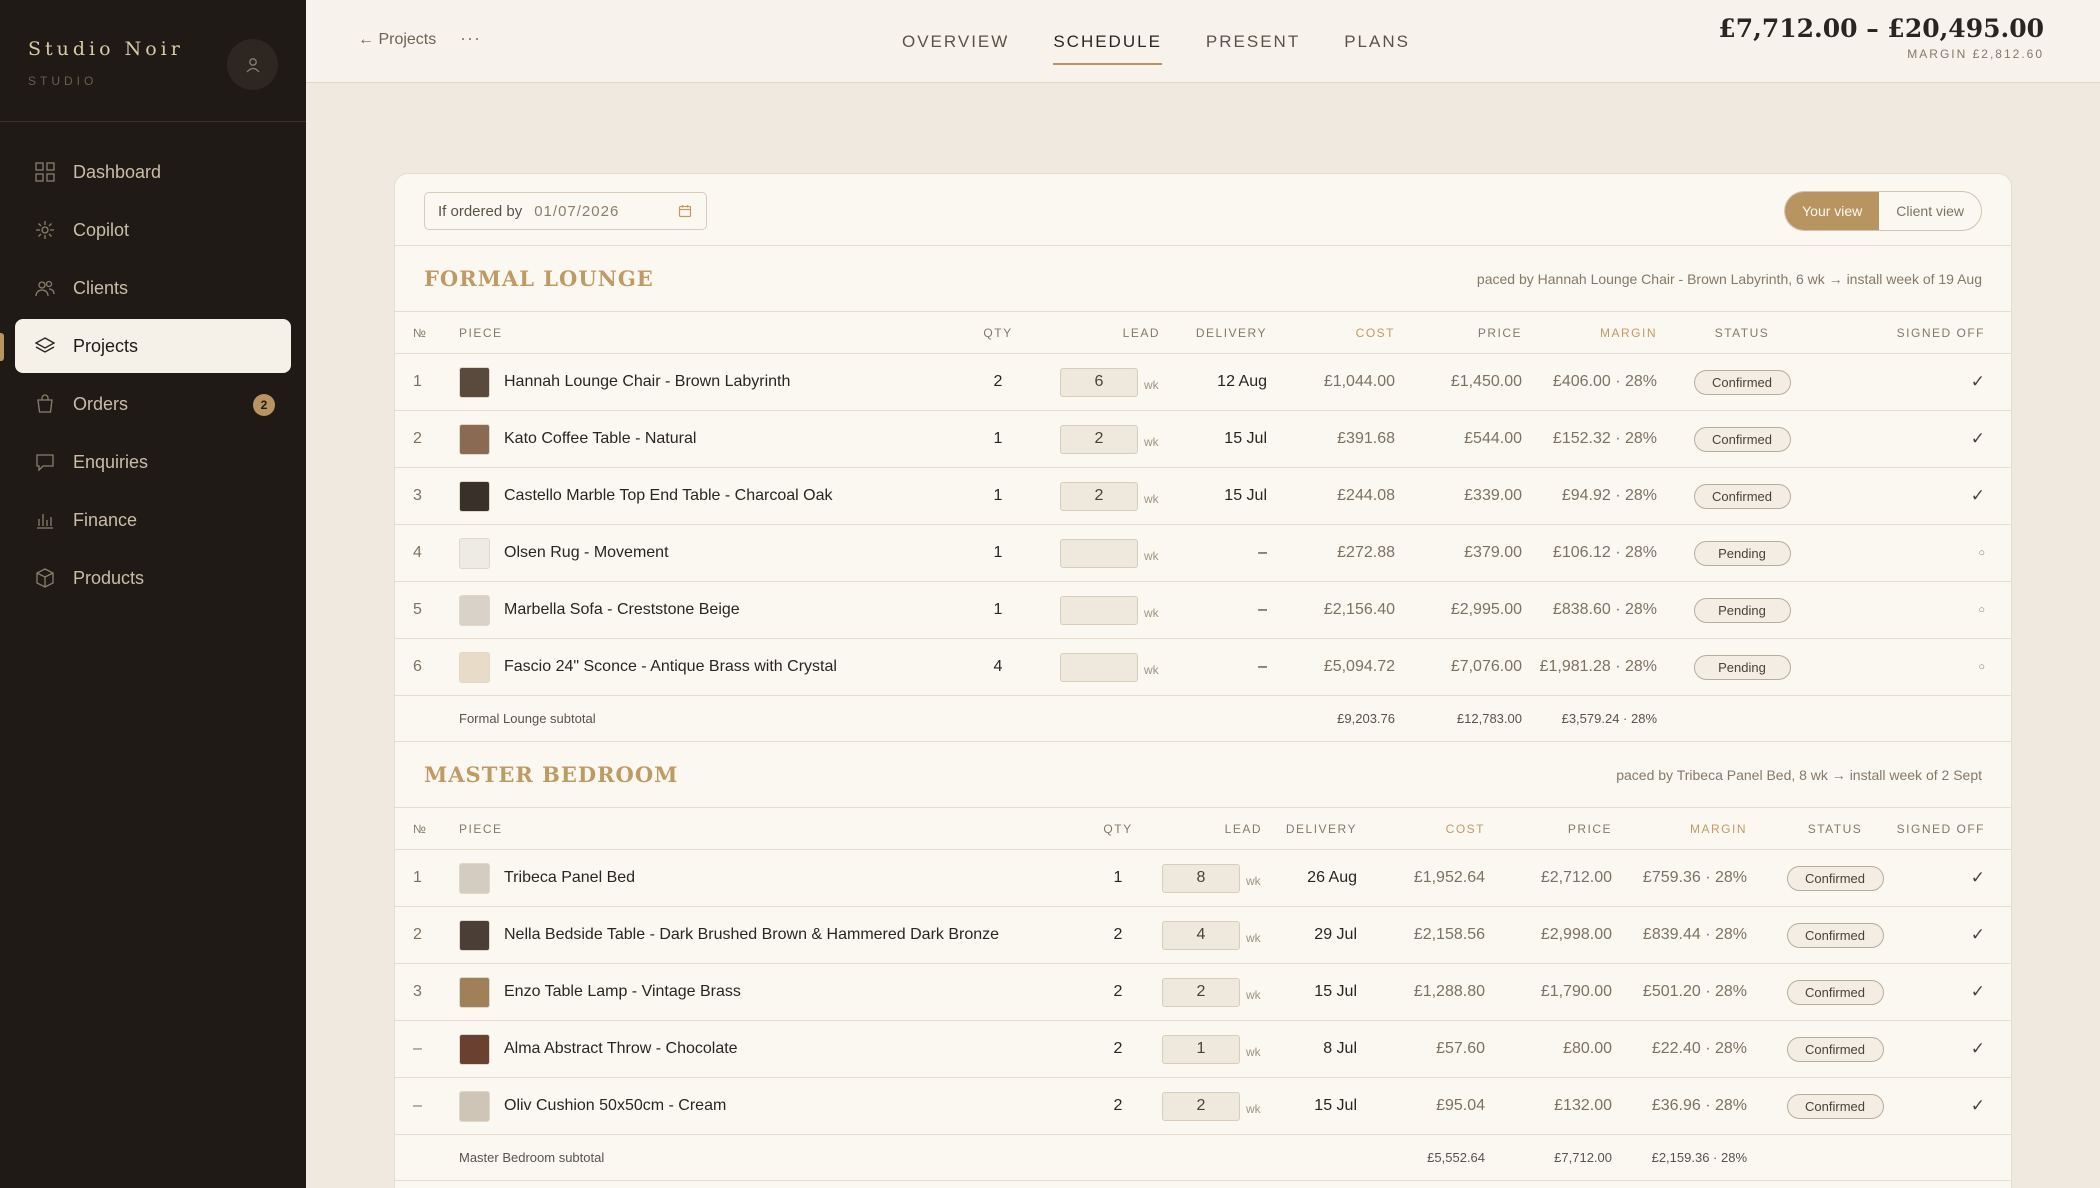  Describe the element at coordinates (153, 346) in the screenshot. I see `sidebar-item-projects: Projects` at that location.